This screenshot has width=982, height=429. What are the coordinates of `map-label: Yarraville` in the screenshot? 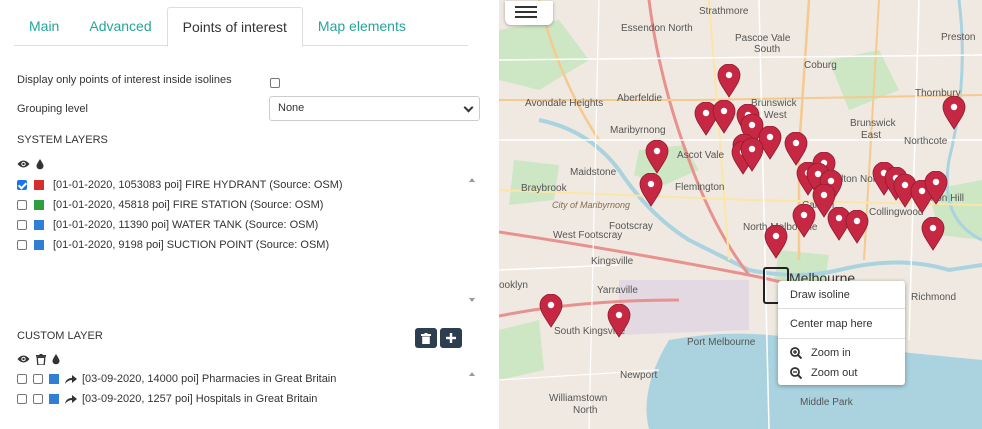 It's located at (617, 290).